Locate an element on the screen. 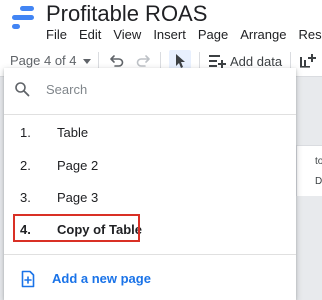 This screenshot has height=300, width=322. page-list-item-active: 4. Copy of Table is located at coordinates (150, 230).